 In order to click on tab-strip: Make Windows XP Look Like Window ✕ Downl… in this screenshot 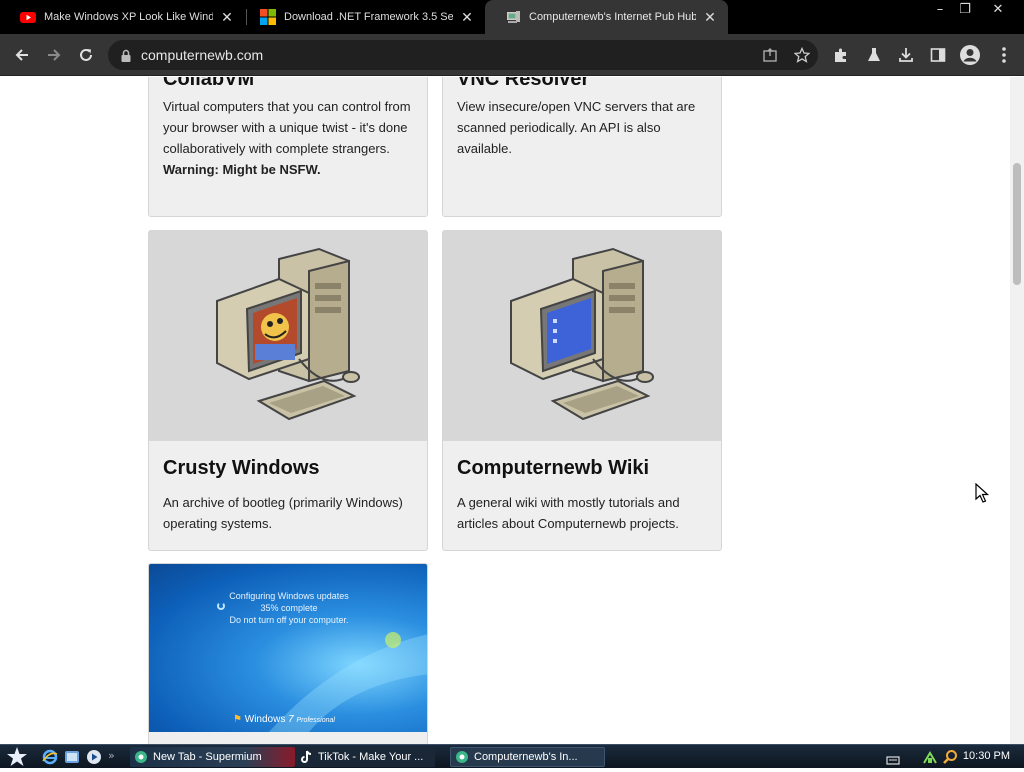, I will do `click(512, 17)`.